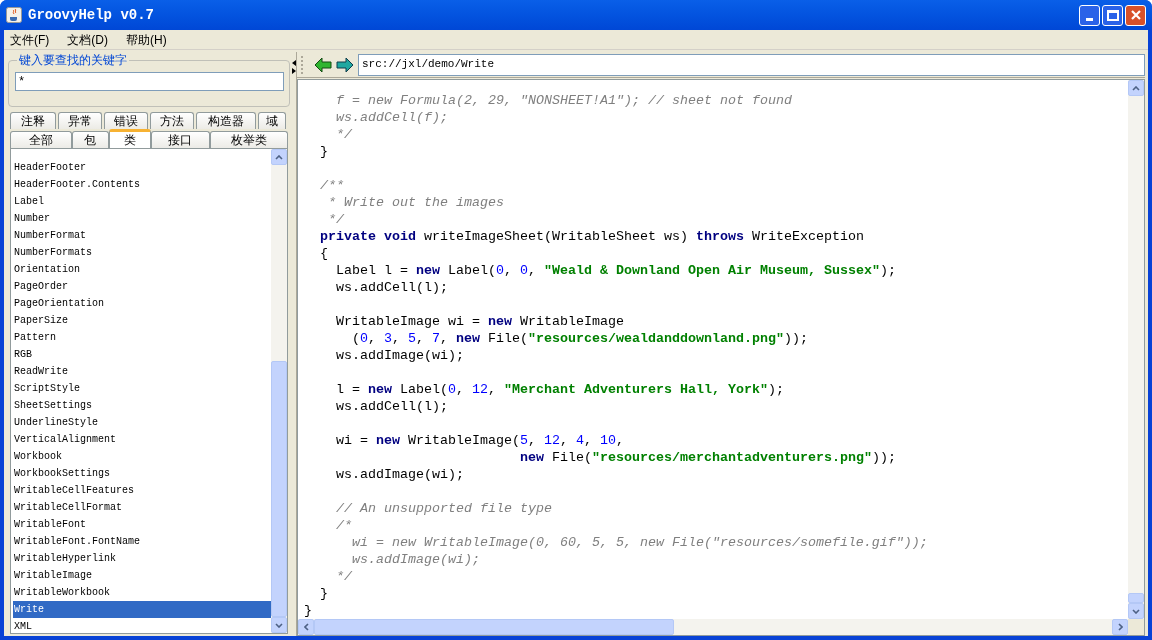 The height and width of the screenshot is (640, 1152). What do you see at coordinates (707, 457) in the screenshot?
I see `code-line: new File("resources/merchantadventurers.png"));` at bounding box center [707, 457].